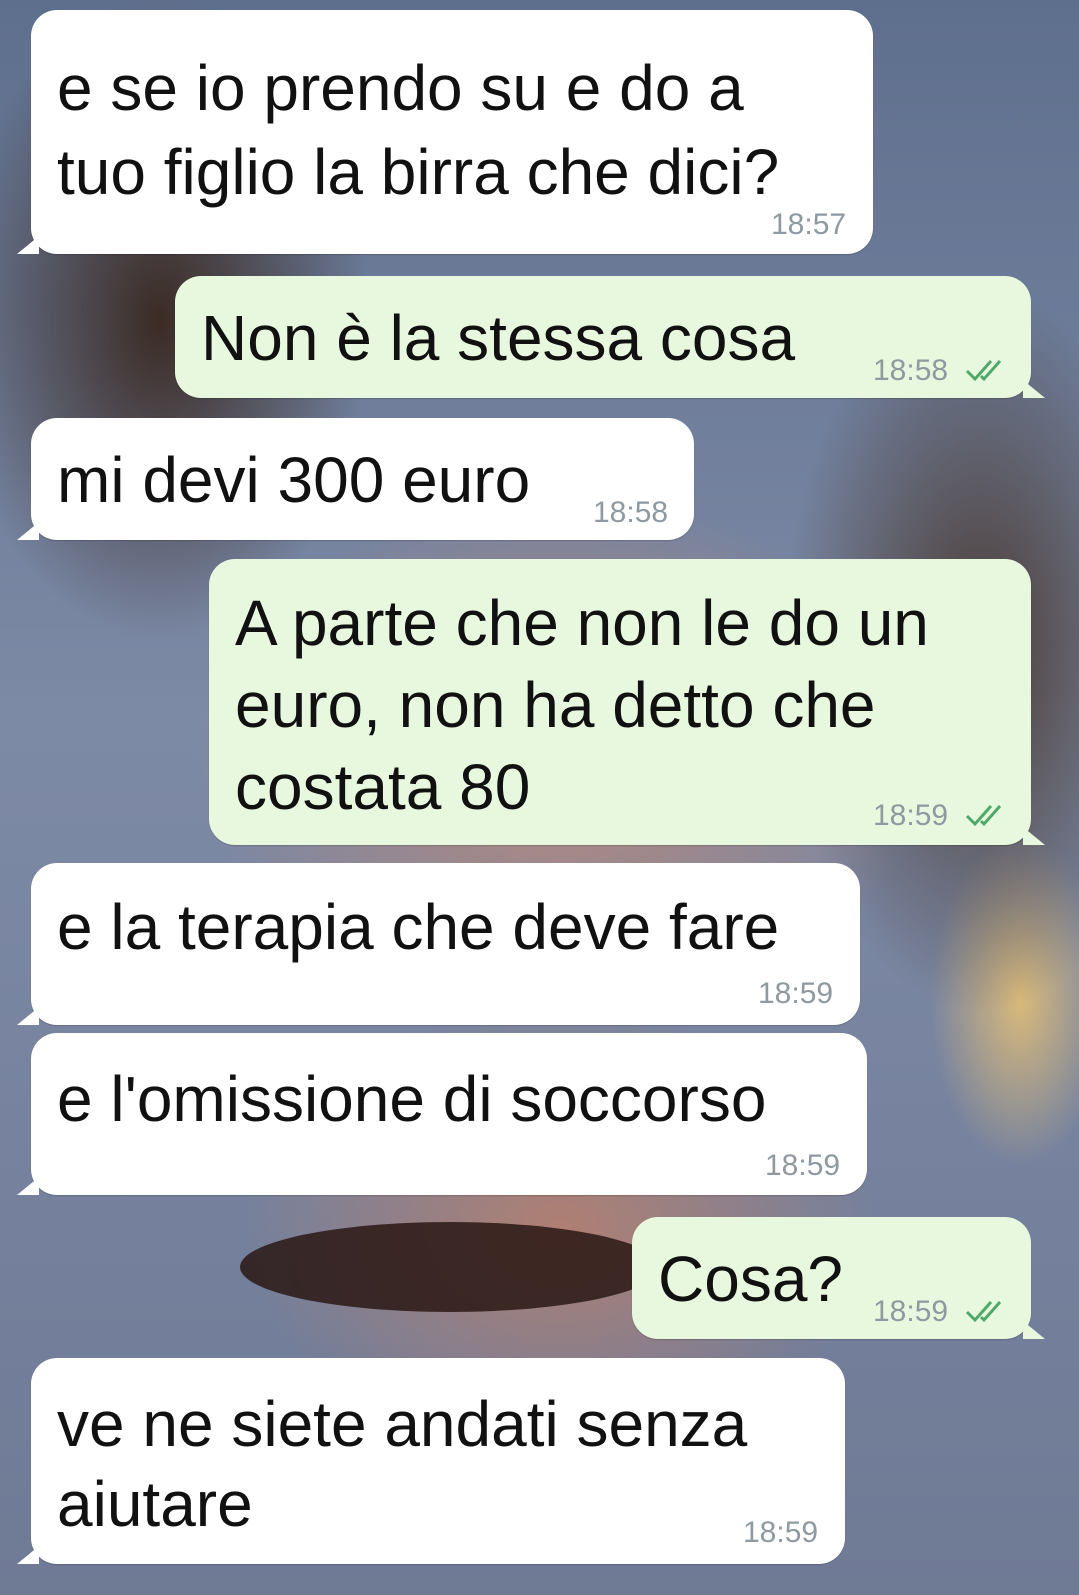 The width and height of the screenshot is (1079, 1595). I want to click on message-bubble-outgoing: Cosa? 18:59, so click(838, 1278).